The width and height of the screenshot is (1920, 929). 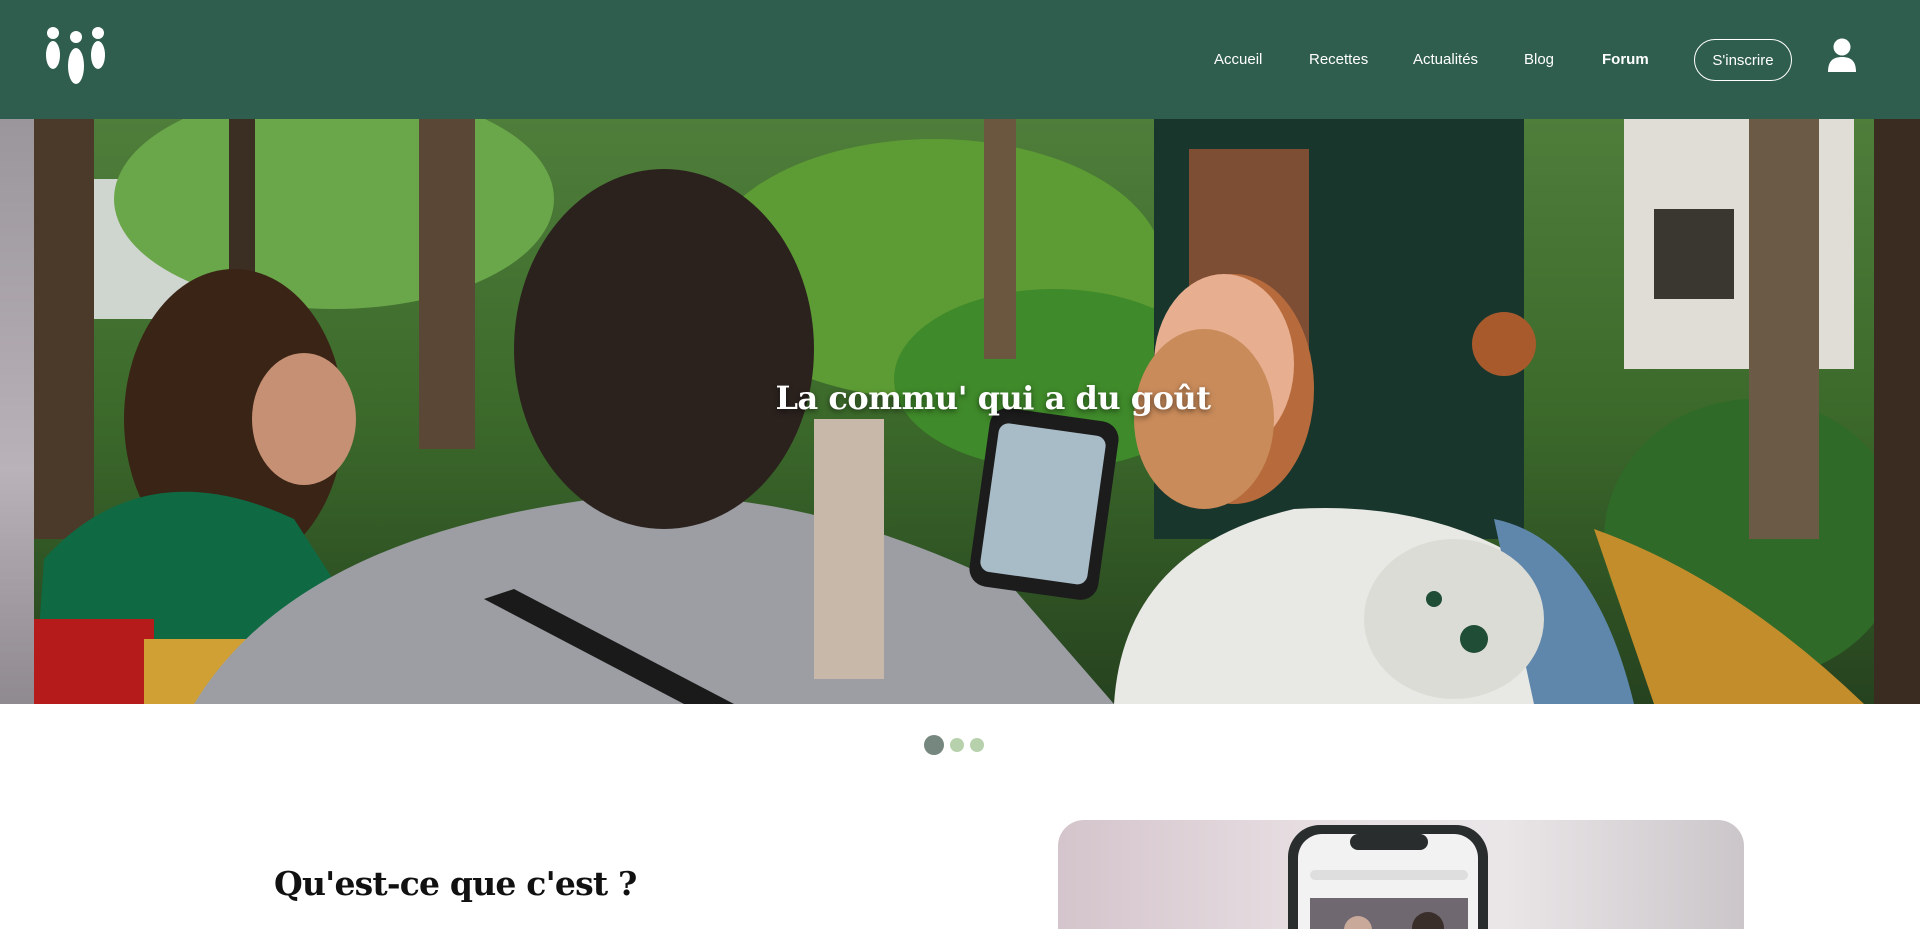 I want to click on carousel-pagination, so click(x=954, y=745).